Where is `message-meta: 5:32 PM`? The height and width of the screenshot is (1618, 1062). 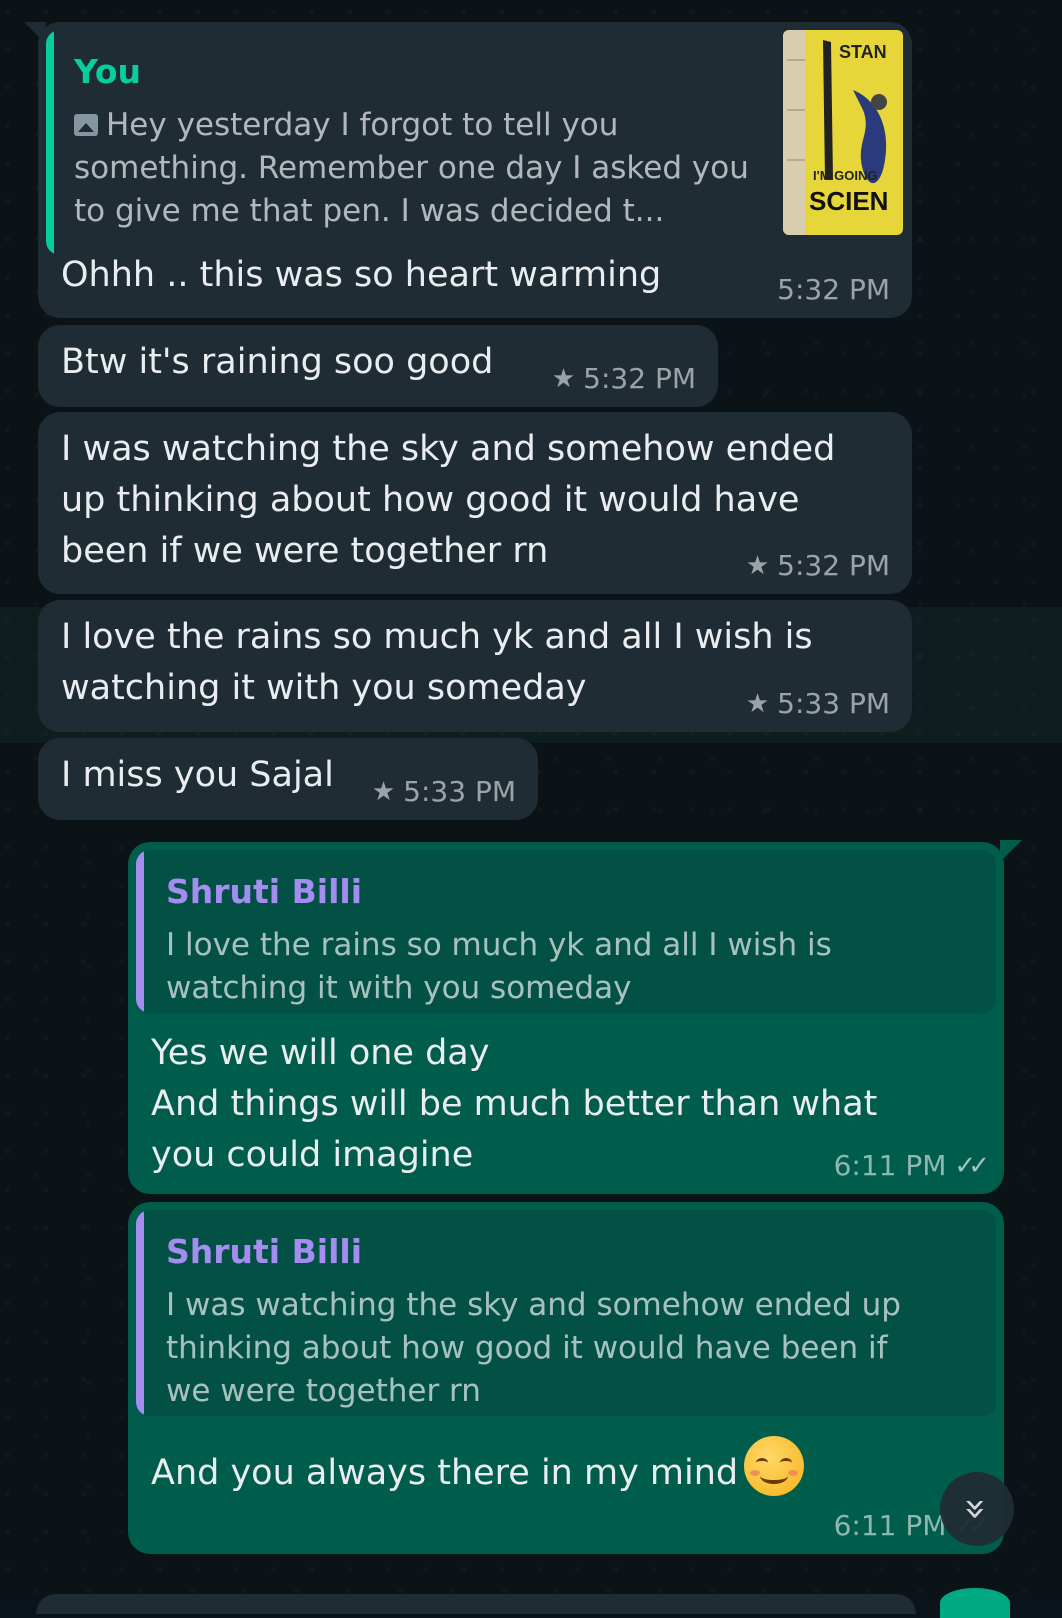
message-meta: 5:32 PM is located at coordinates (833, 289).